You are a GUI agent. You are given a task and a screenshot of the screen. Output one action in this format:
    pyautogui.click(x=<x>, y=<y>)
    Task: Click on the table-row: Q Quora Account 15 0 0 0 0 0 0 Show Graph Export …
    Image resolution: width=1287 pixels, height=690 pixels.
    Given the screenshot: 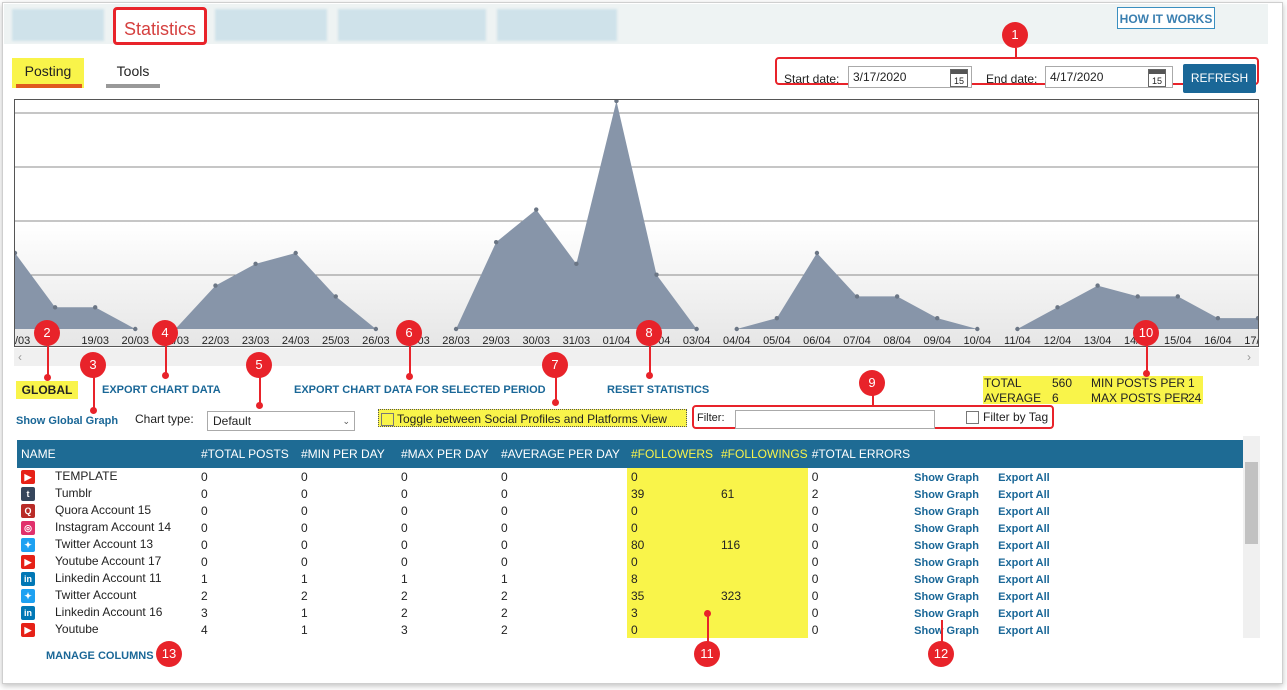 What is the action you would take?
    pyautogui.click(x=630, y=510)
    